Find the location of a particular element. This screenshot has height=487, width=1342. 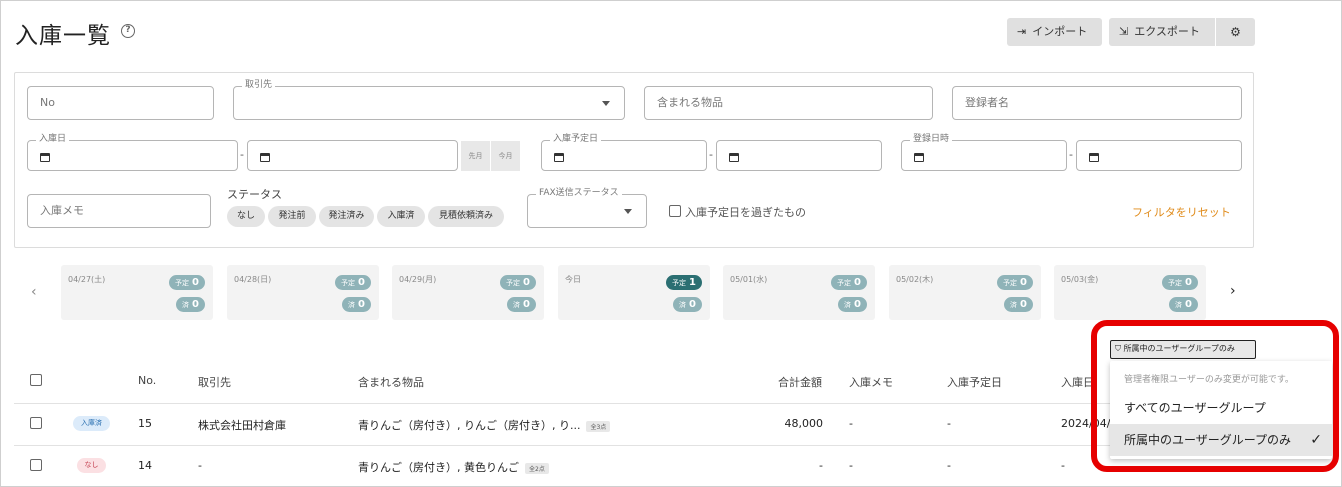

overdue-checkbox is located at coordinates (675, 211).